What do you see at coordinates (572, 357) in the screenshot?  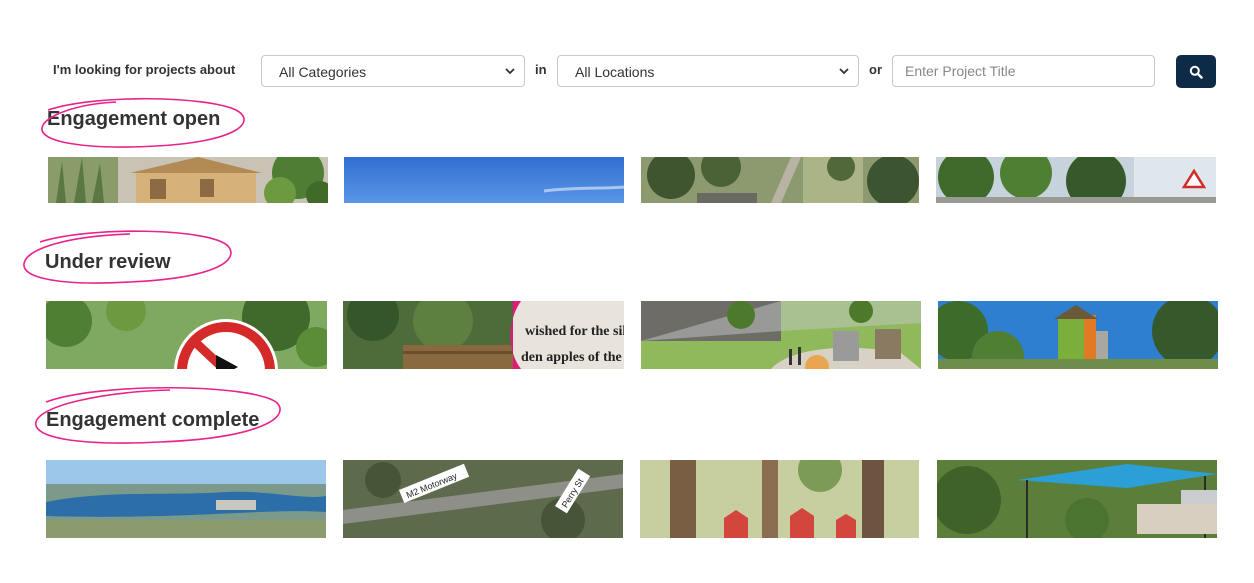 I see `sign-text-line-2: den apples of the moon` at bounding box center [572, 357].